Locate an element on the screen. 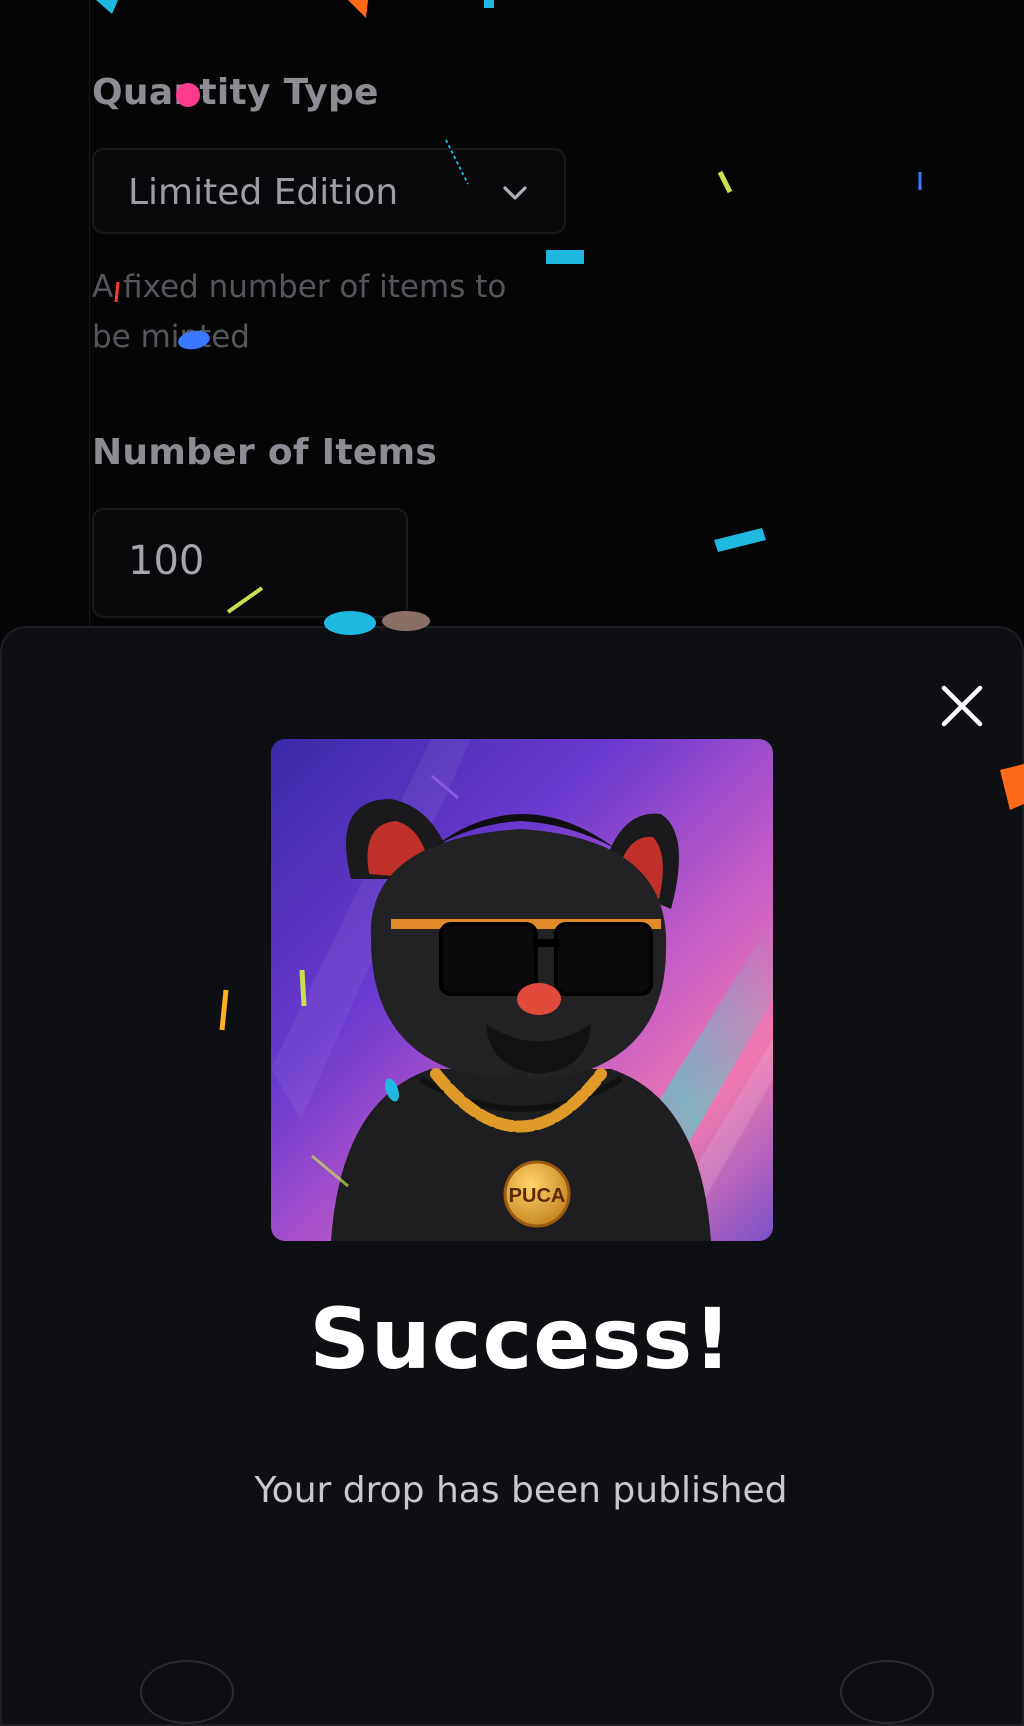  medallion-text: PUCA is located at coordinates (537, 1196).